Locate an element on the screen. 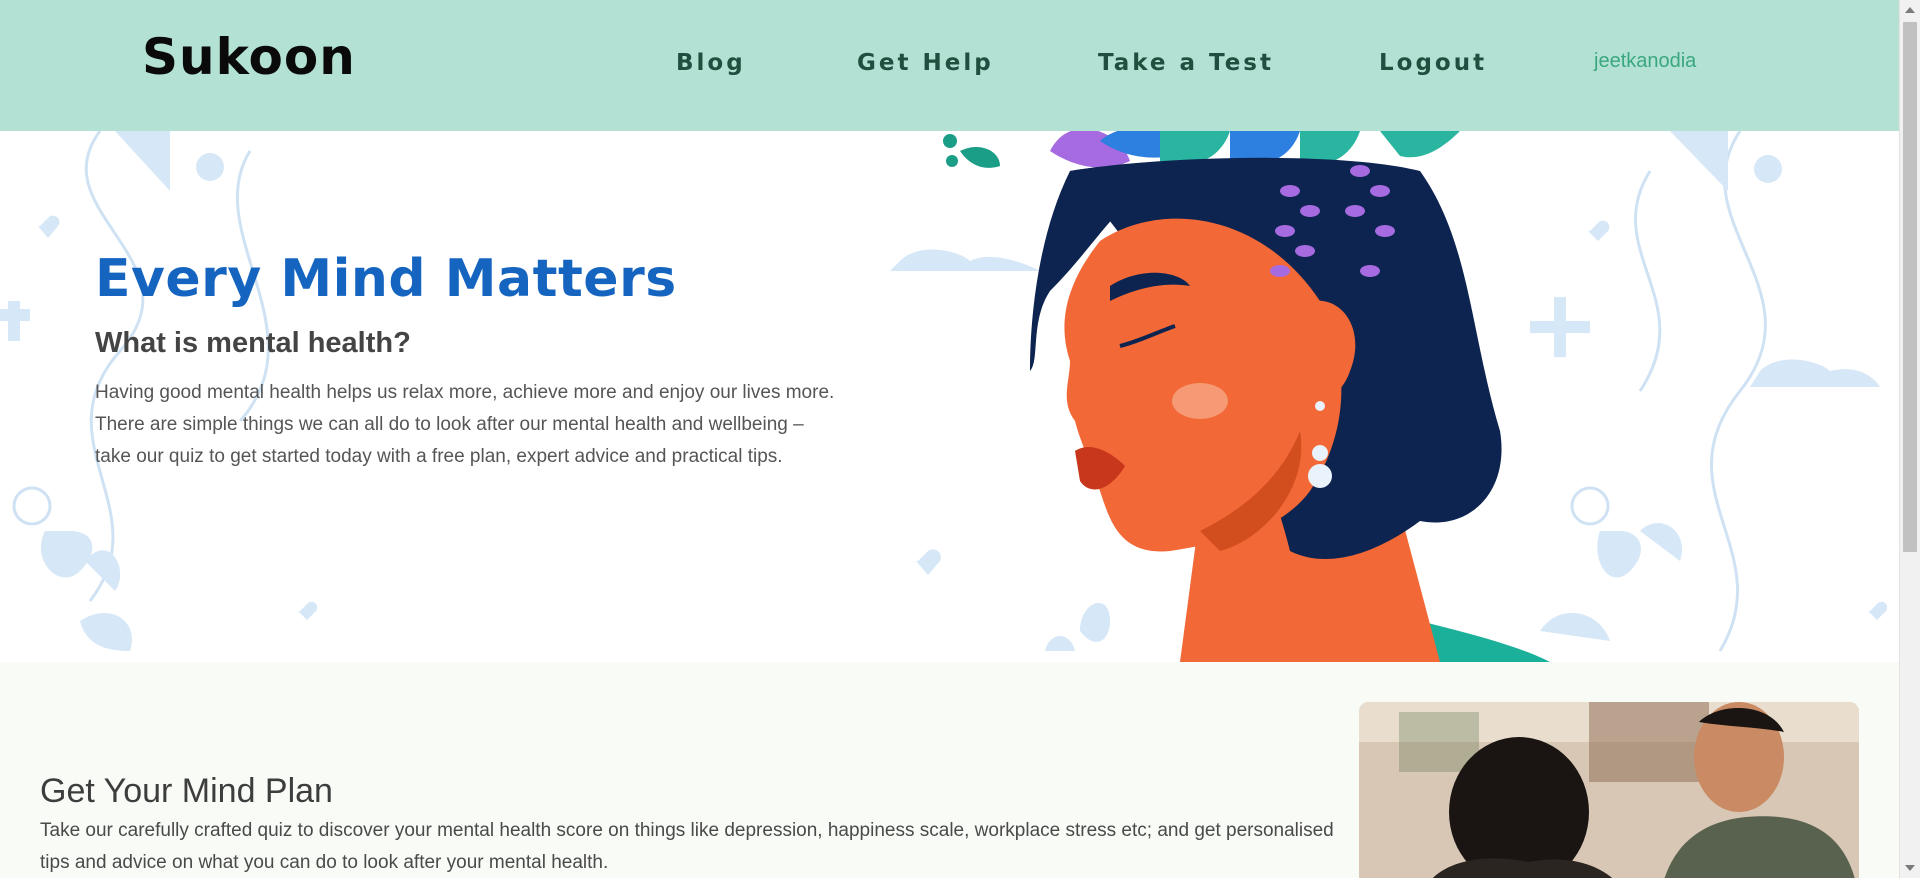 The width and height of the screenshot is (1920, 878). vertical-scrollbar is located at coordinates (1909, 439).